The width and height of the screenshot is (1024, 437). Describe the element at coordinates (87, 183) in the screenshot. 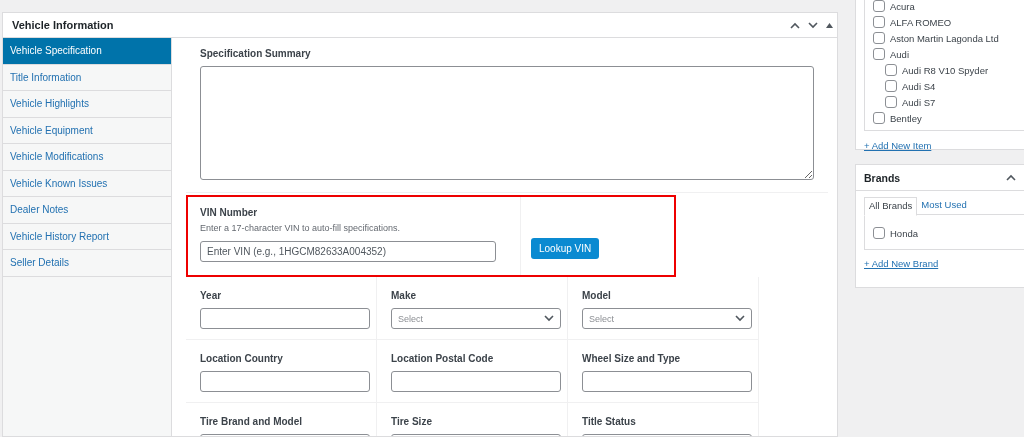

I see `sidebar-tab: Vehicle Known Issues` at that location.